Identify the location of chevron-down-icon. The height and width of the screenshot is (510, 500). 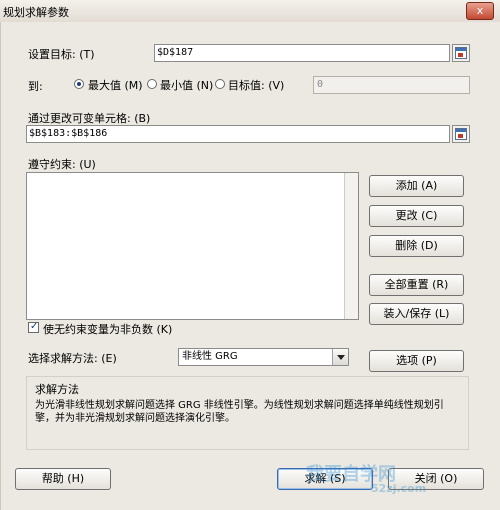
(340, 357).